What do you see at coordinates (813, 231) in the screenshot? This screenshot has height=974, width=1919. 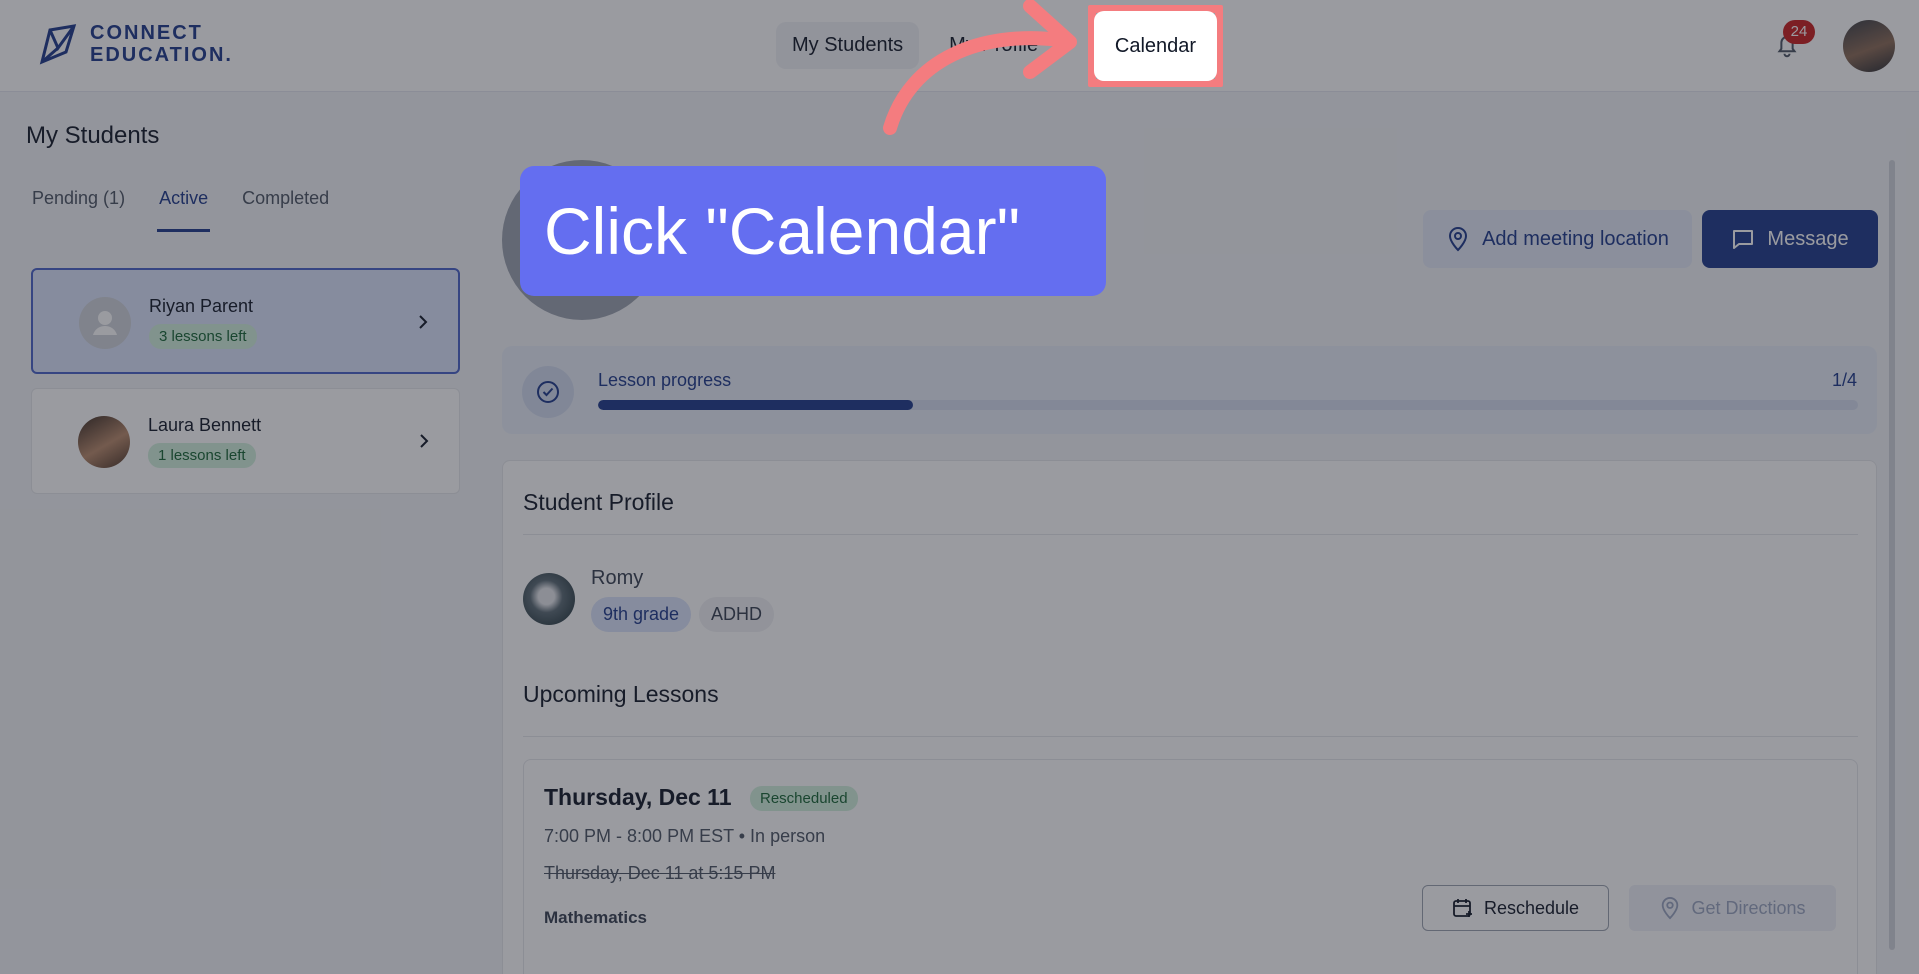 I see `tutorial-callout: Click "Calendar"` at bounding box center [813, 231].